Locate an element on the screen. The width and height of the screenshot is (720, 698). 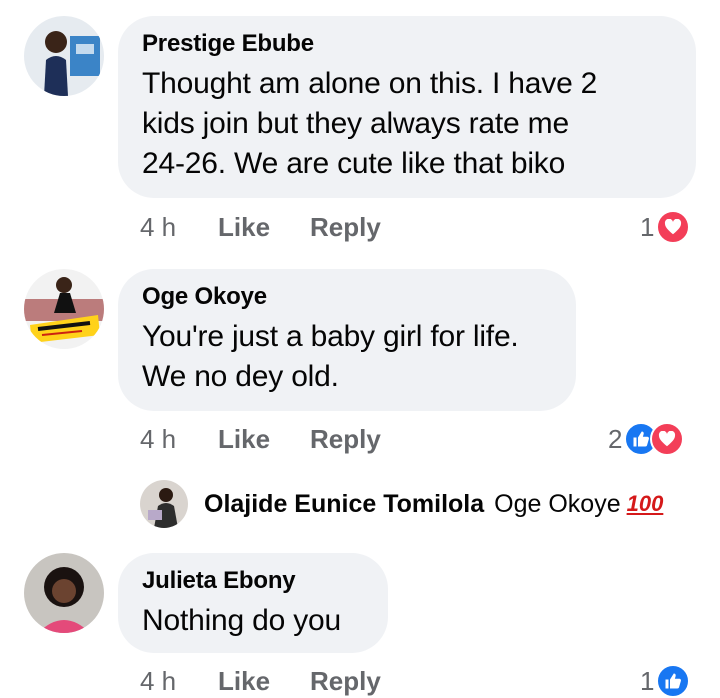
comment-text-line: kids join but they always rate me is located at coordinates (355, 123).